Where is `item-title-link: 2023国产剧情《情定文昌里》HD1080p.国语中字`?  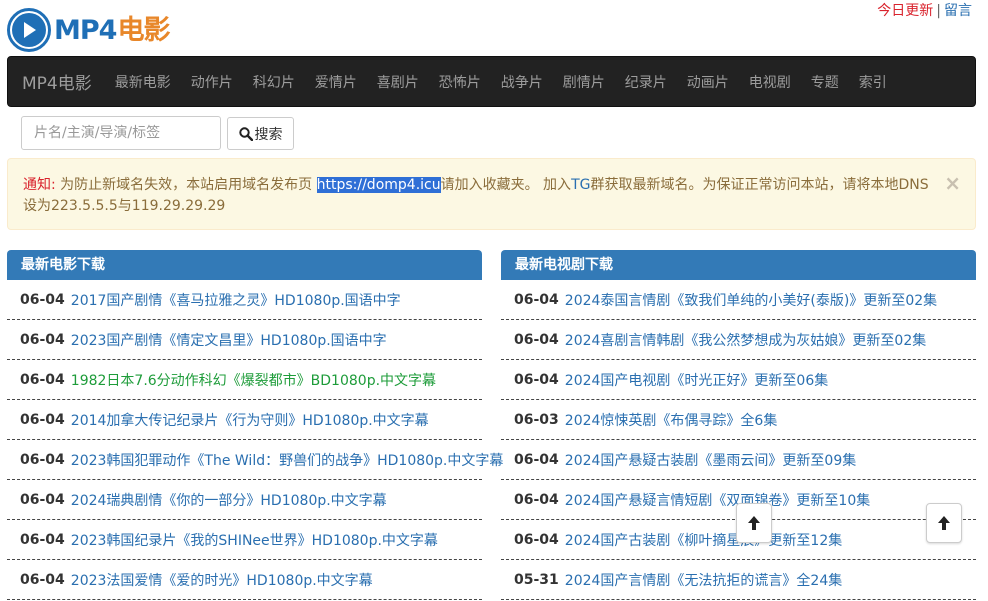
item-title-link: 2023国产剧情《情定文昌里》HD1080p.国语中字 is located at coordinates (229, 340).